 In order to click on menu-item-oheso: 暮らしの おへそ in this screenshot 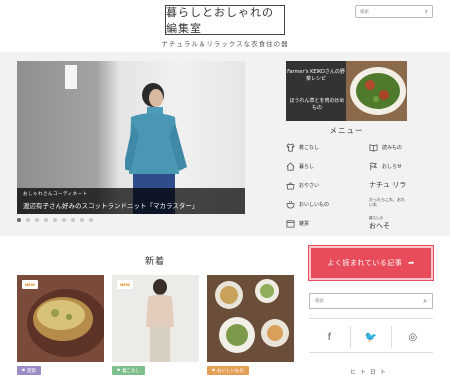, I will do `click(379, 223)`.